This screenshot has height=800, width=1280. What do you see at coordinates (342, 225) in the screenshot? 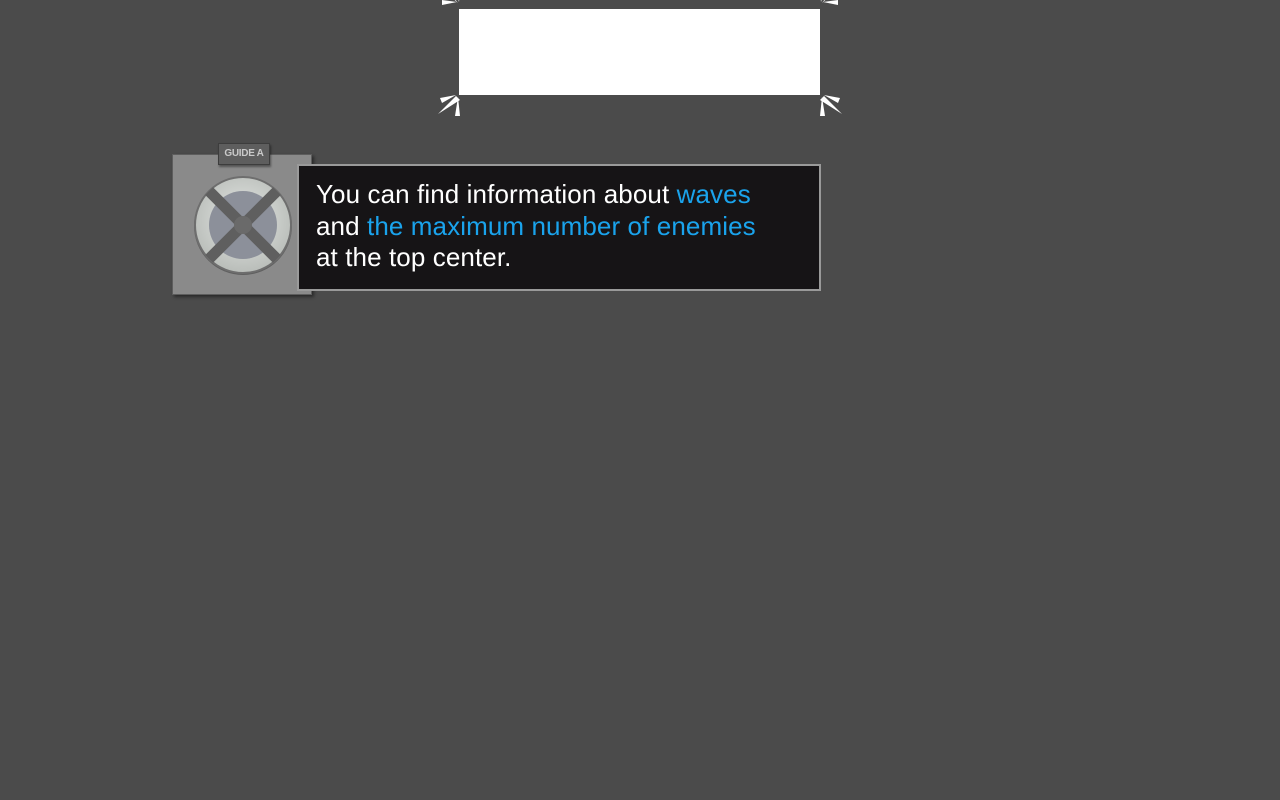
I see `dialogue-line2-text: and` at bounding box center [342, 225].